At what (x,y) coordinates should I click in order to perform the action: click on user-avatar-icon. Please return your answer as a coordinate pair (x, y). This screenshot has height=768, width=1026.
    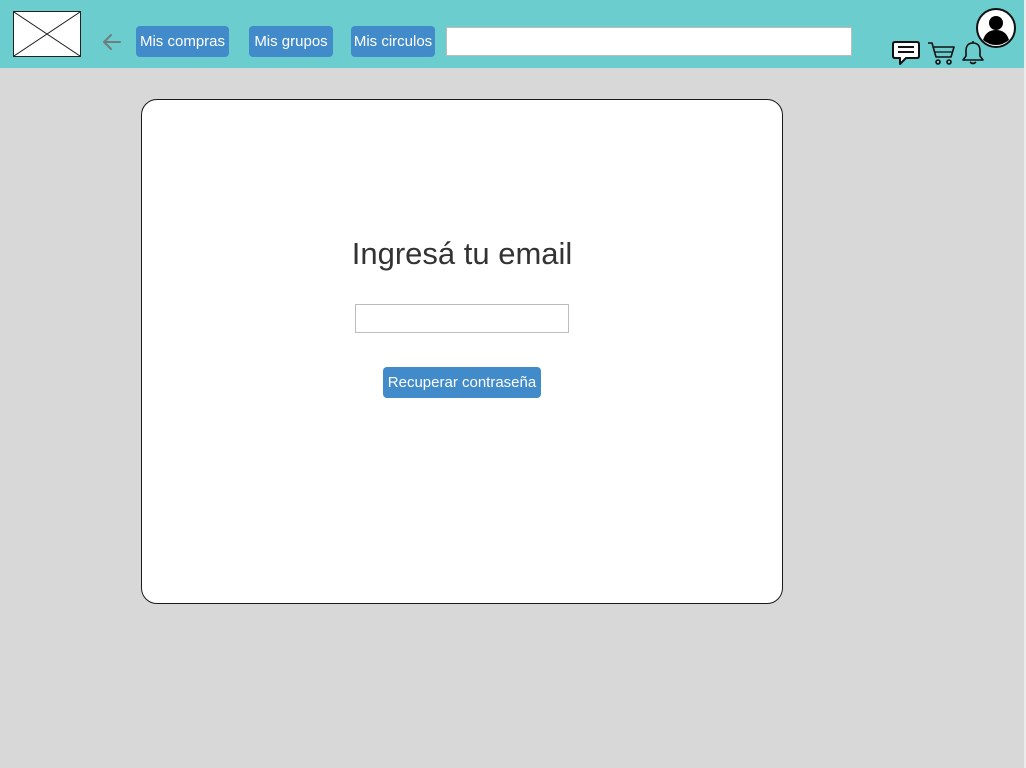
    Looking at the image, I should click on (996, 28).